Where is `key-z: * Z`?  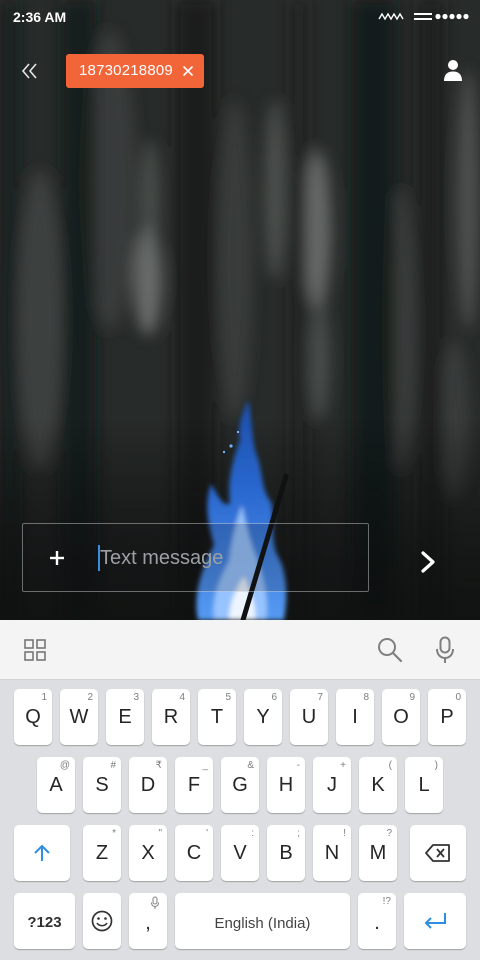 key-z: * Z is located at coordinates (102, 853).